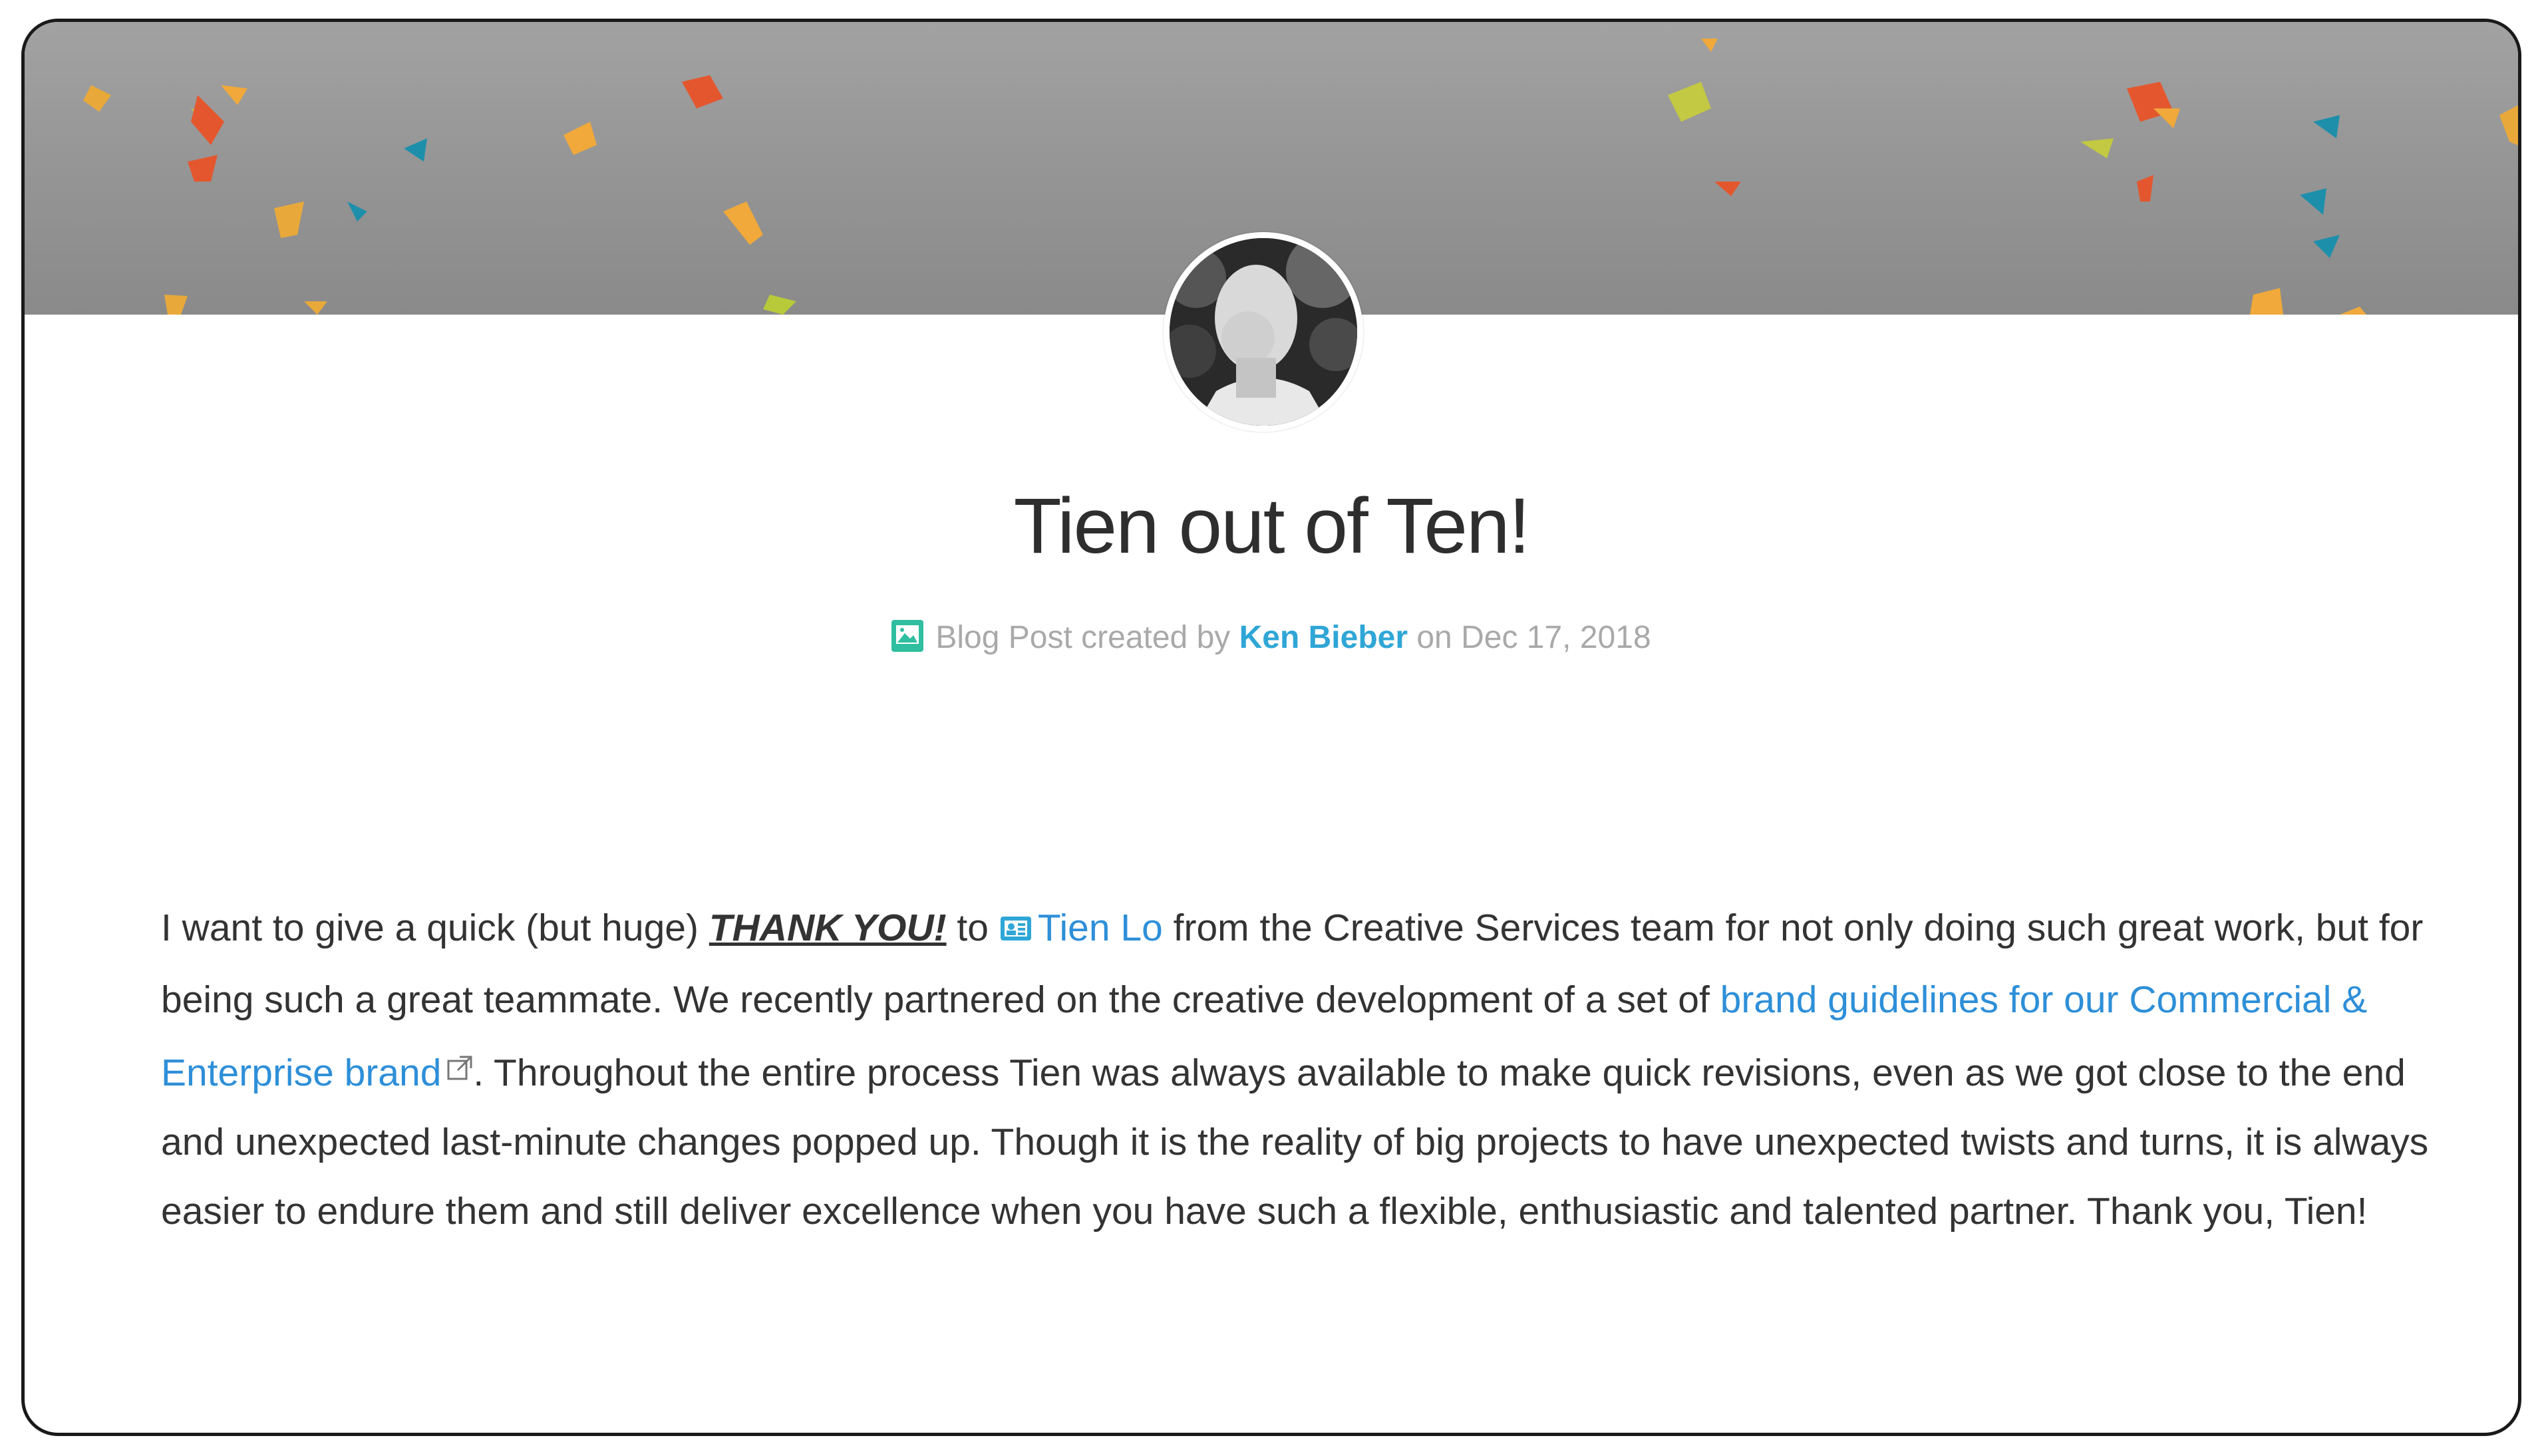 Image resolution: width=2542 pixels, height=1456 pixels. I want to click on mention-tien-lo: Tien Lo, so click(1081, 928).